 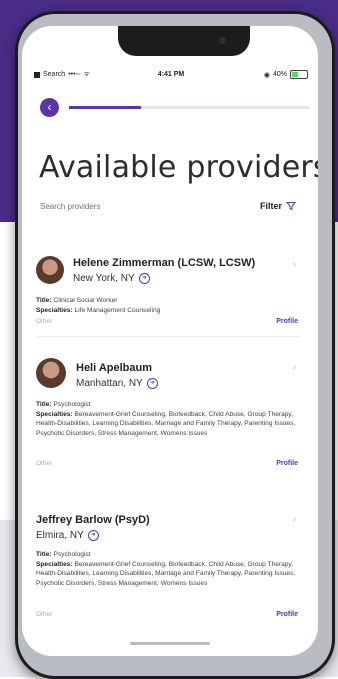 What do you see at coordinates (60, 535) in the screenshot?
I see `location-text: Elmira, NY` at bounding box center [60, 535].